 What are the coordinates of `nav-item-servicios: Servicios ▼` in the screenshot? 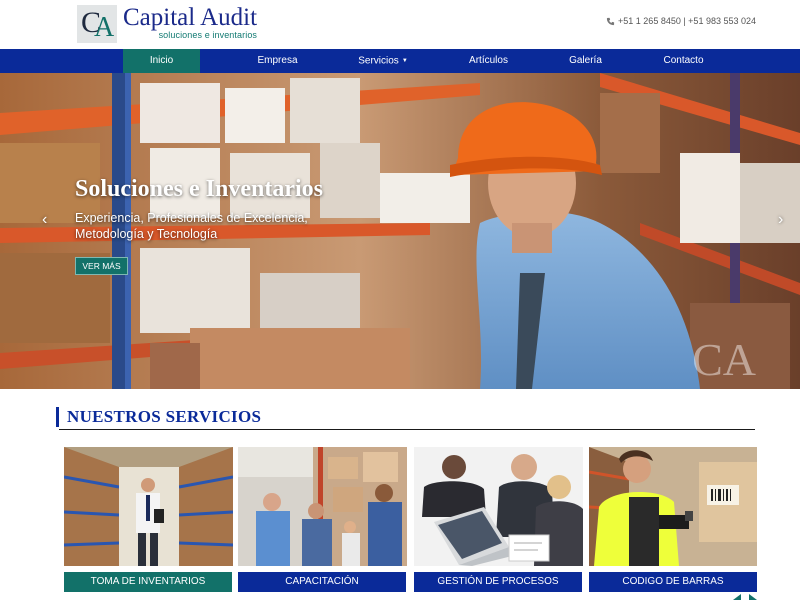 It's located at (383, 61).